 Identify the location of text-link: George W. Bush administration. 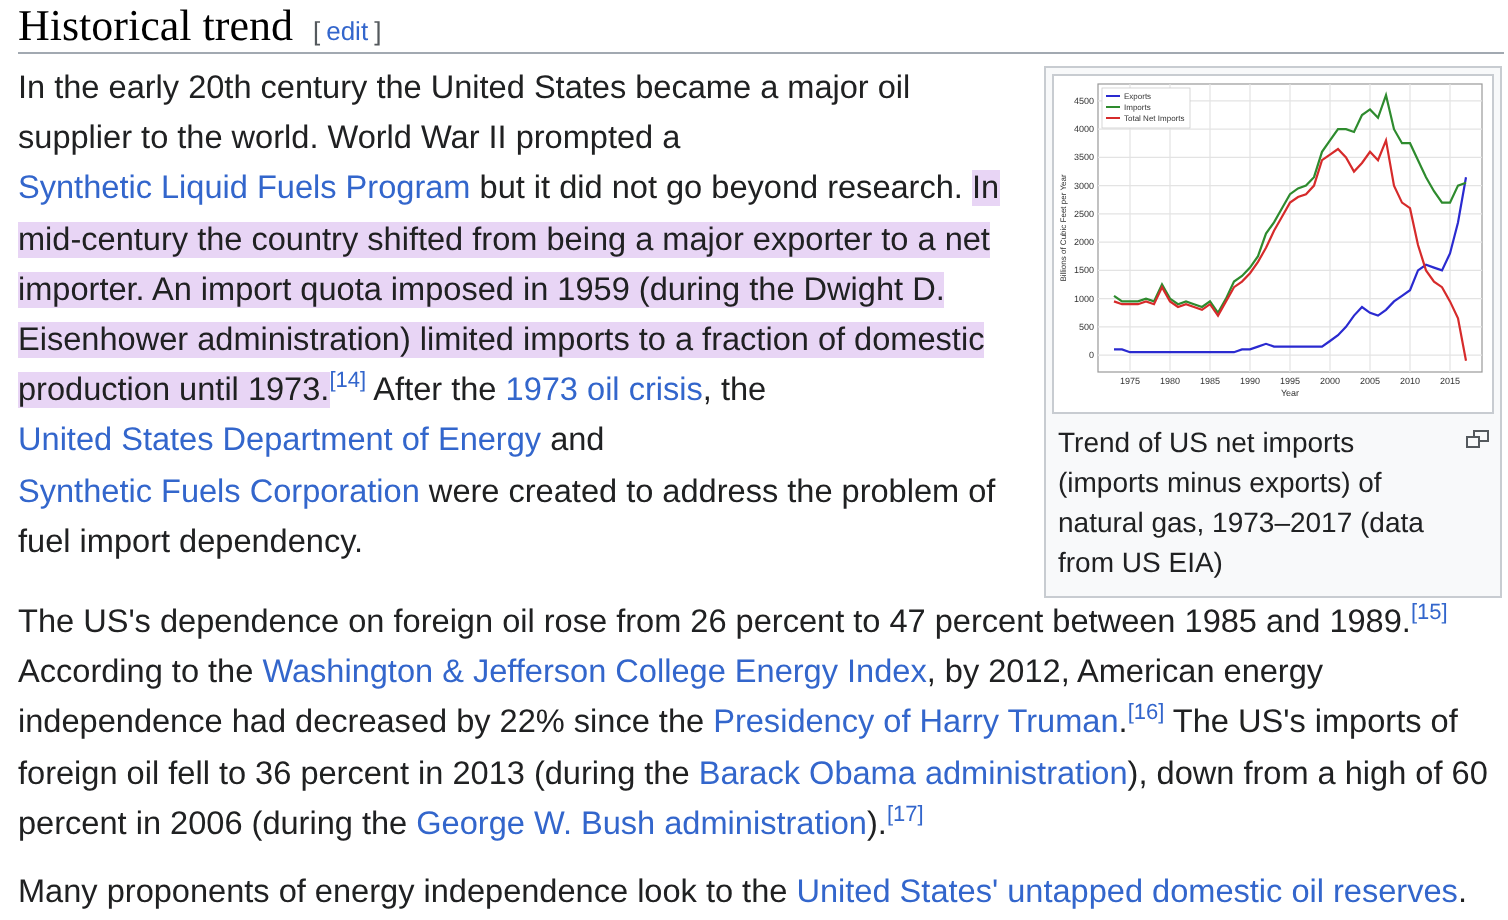
(641, 823).